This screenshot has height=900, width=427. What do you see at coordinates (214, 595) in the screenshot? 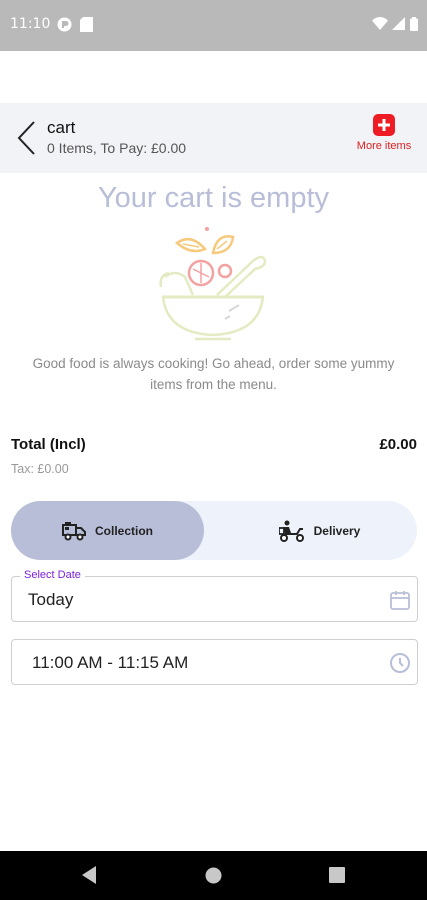
I see `select-date-field: Select Date Today` at bounding box center [214, 595].